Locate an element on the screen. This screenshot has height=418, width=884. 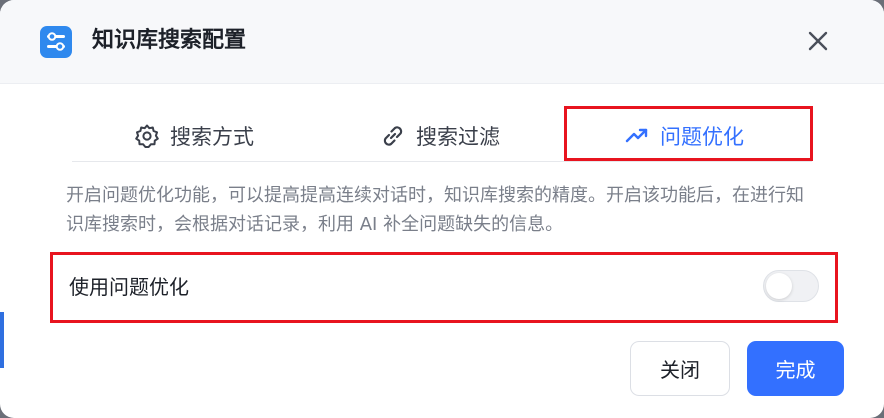
tab-question-optimization: 问题优化 is located at coordinates (684, 136).